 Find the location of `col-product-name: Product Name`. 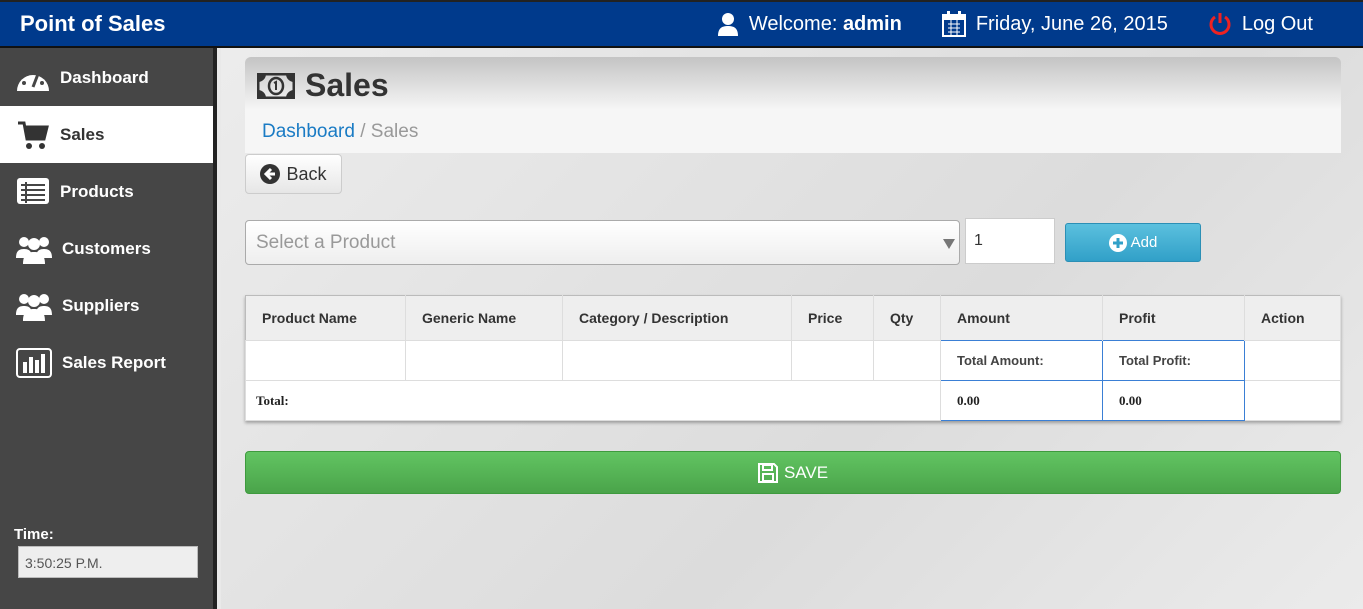

col-product-name: Product Name is located at coordinates (325, 318).